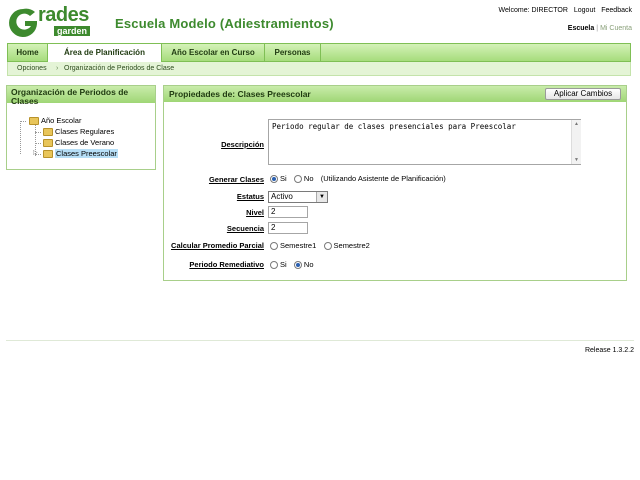  What do you see at coordinates (32, 68) in the screenshot?
I see `breadcrumb-opciones: Opciones` at bounding box center [32, 68].